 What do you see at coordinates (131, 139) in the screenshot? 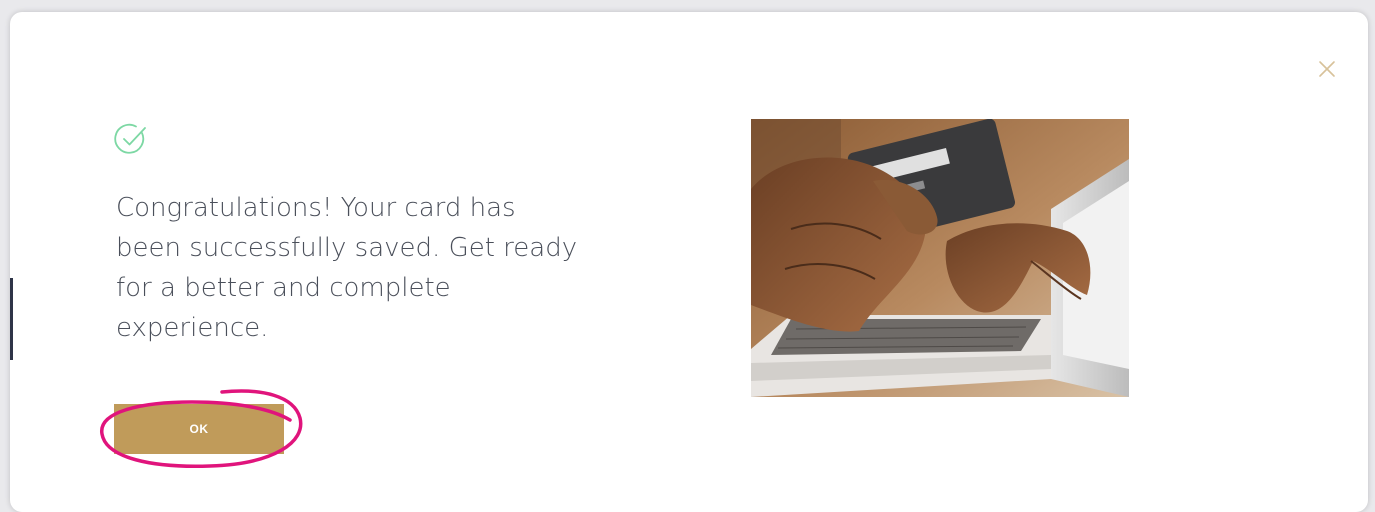
I see `checkmark-circle-icon` at bounding box center [131, 139].